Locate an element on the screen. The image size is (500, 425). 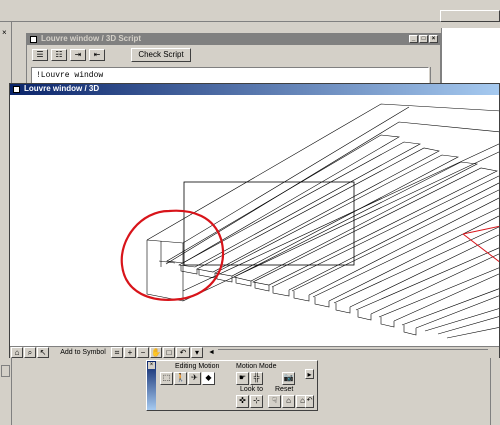
look-to-center-icon: ✜ is located at coordinates (242, 401).